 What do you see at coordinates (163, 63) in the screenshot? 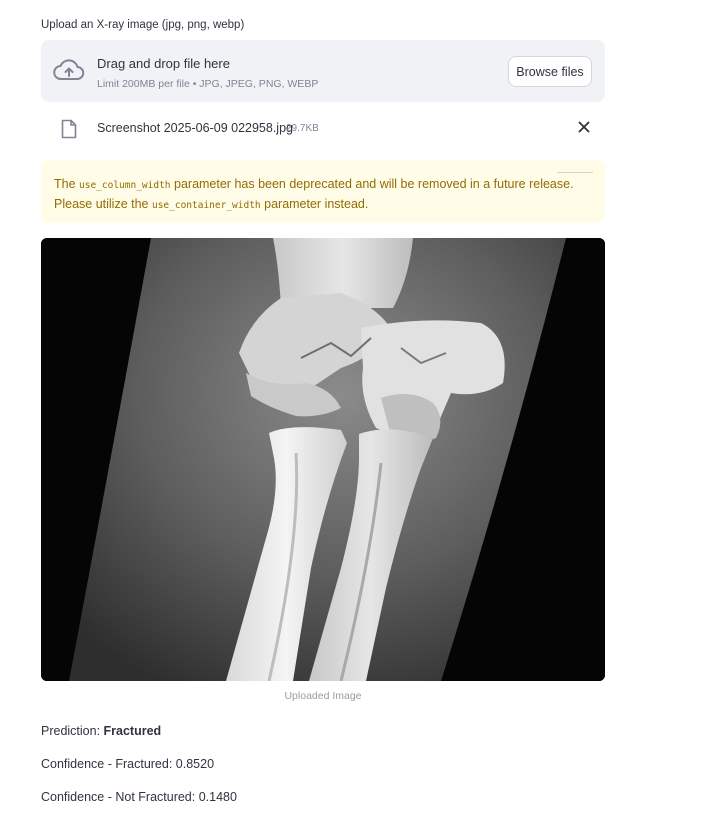
I see `dropzone-title: Drag and drop file here` at bounding box center [163, 63].